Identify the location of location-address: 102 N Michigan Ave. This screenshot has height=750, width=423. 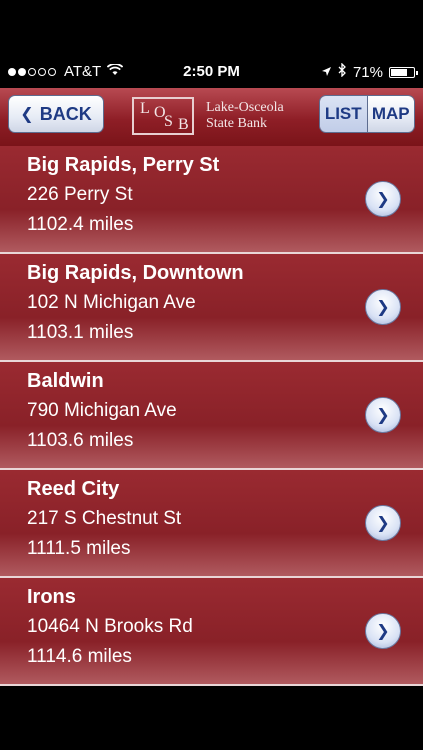
(111, 302).